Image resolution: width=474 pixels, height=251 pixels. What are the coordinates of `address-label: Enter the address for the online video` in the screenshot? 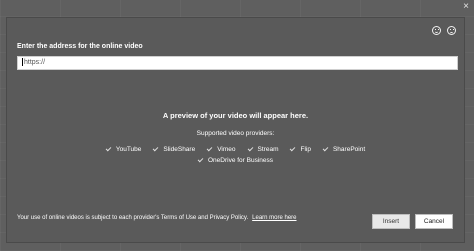 It's located at (80, 46).